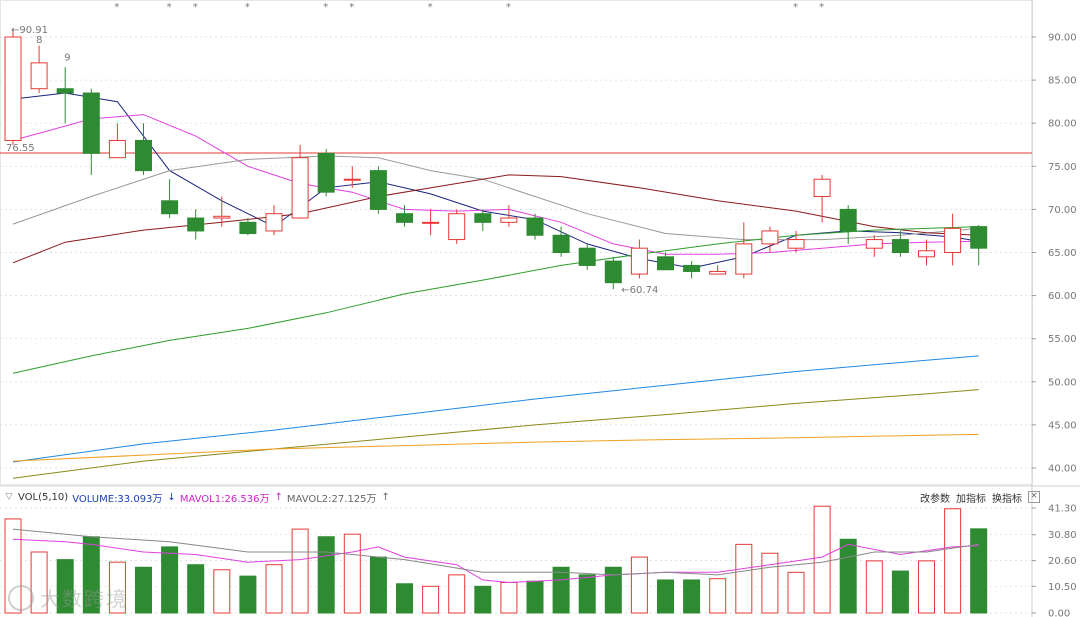 The width and height of the screenshot is (1080, 617). I want to click on price-tick-label: 50.00, so click(1062, 382).